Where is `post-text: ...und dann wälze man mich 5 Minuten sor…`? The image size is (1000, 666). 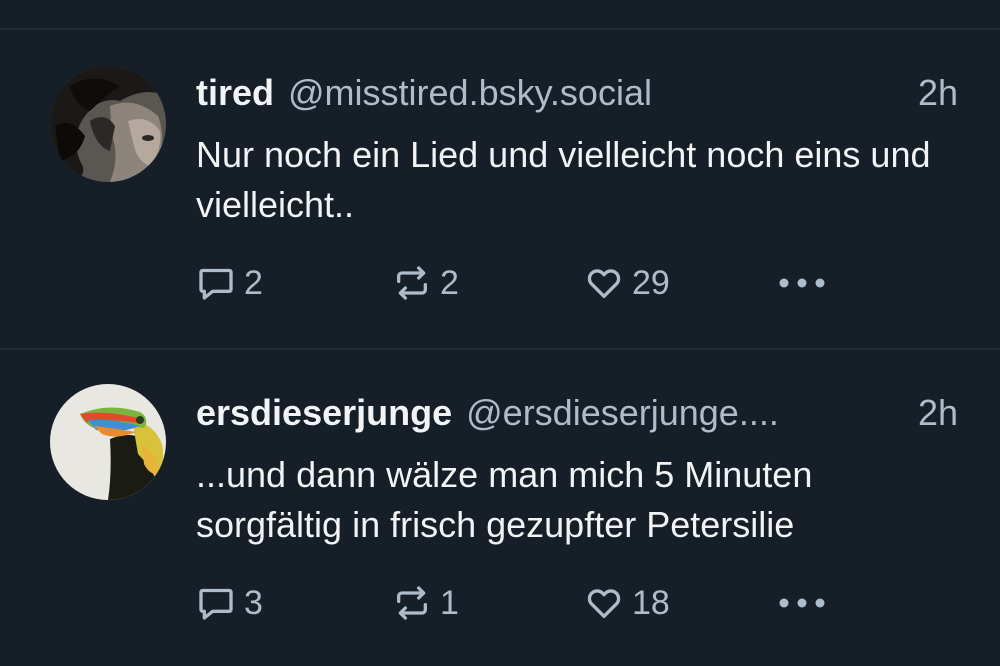
post-text: ...und dann wälze man mich 5 Minuten sor… is located at coordinates (504, 499).